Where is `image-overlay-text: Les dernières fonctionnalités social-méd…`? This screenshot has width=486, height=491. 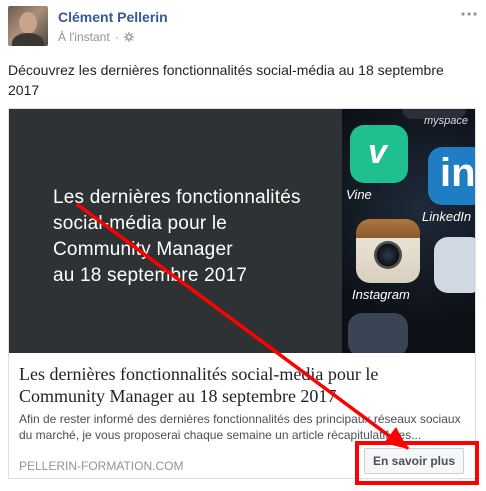
image-overlay-text: Les dernières fonctionnalités social-méd… is located at coordinates (193, 237).